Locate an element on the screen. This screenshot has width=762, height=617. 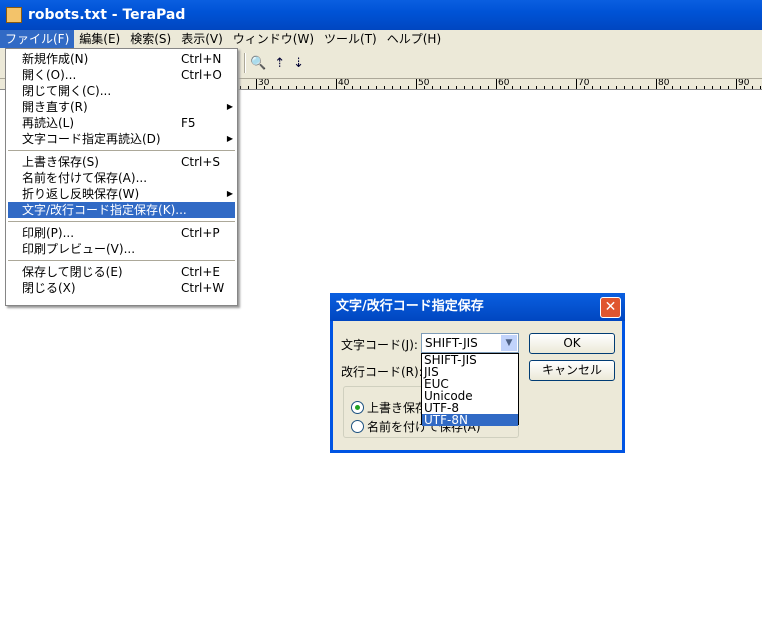
ruler-number: 30 is located at coordinates (264, 83).